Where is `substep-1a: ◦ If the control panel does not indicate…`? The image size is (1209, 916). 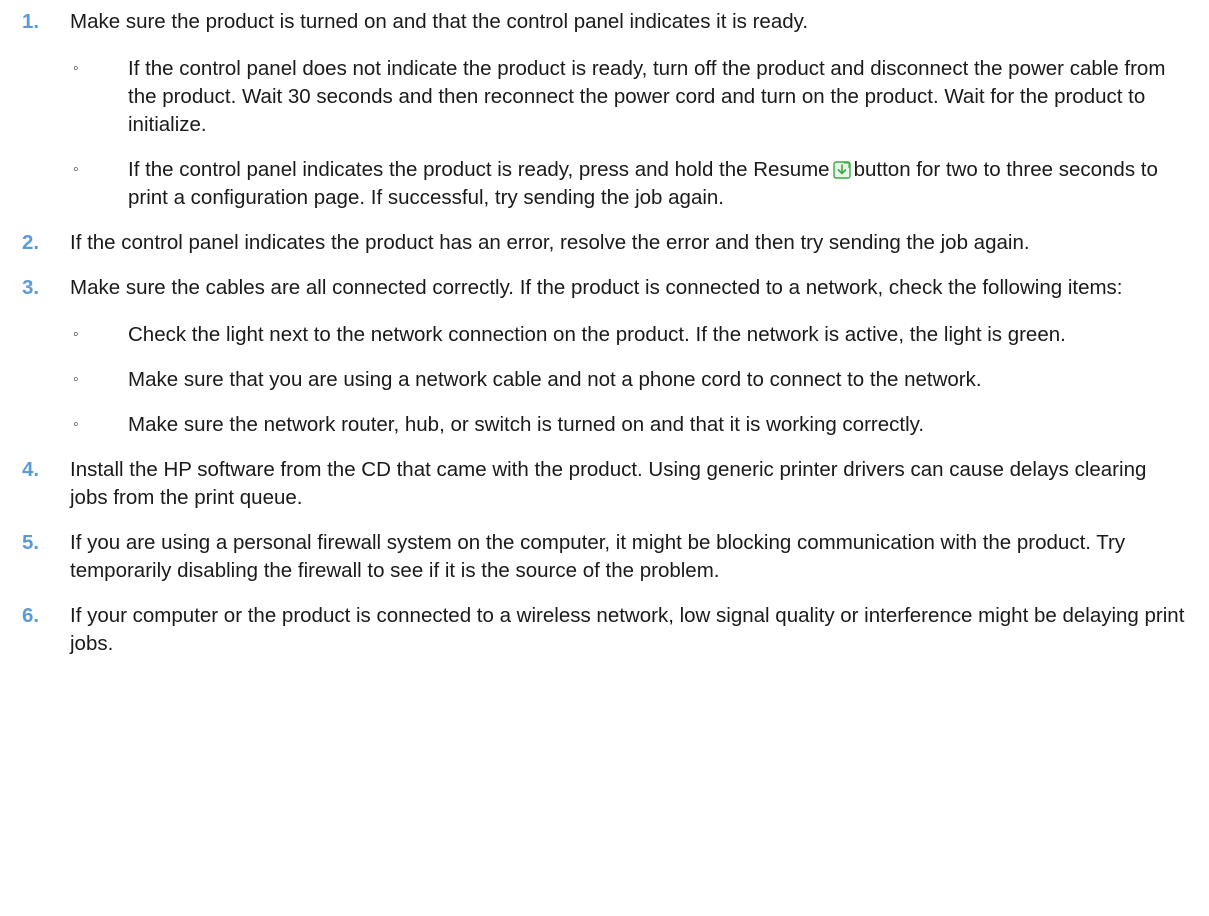 substep-1a: ◦ If the control panel does not indicate… is located at coordinates (629, 97).